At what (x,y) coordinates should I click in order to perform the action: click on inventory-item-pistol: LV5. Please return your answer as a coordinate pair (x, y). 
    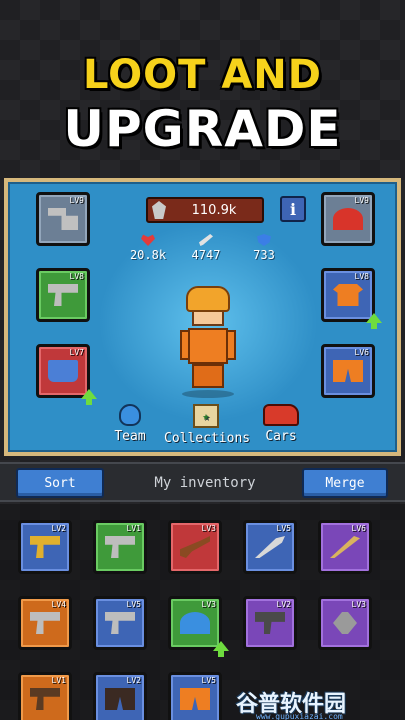
    Looking at the image, I should click on (120, 623).